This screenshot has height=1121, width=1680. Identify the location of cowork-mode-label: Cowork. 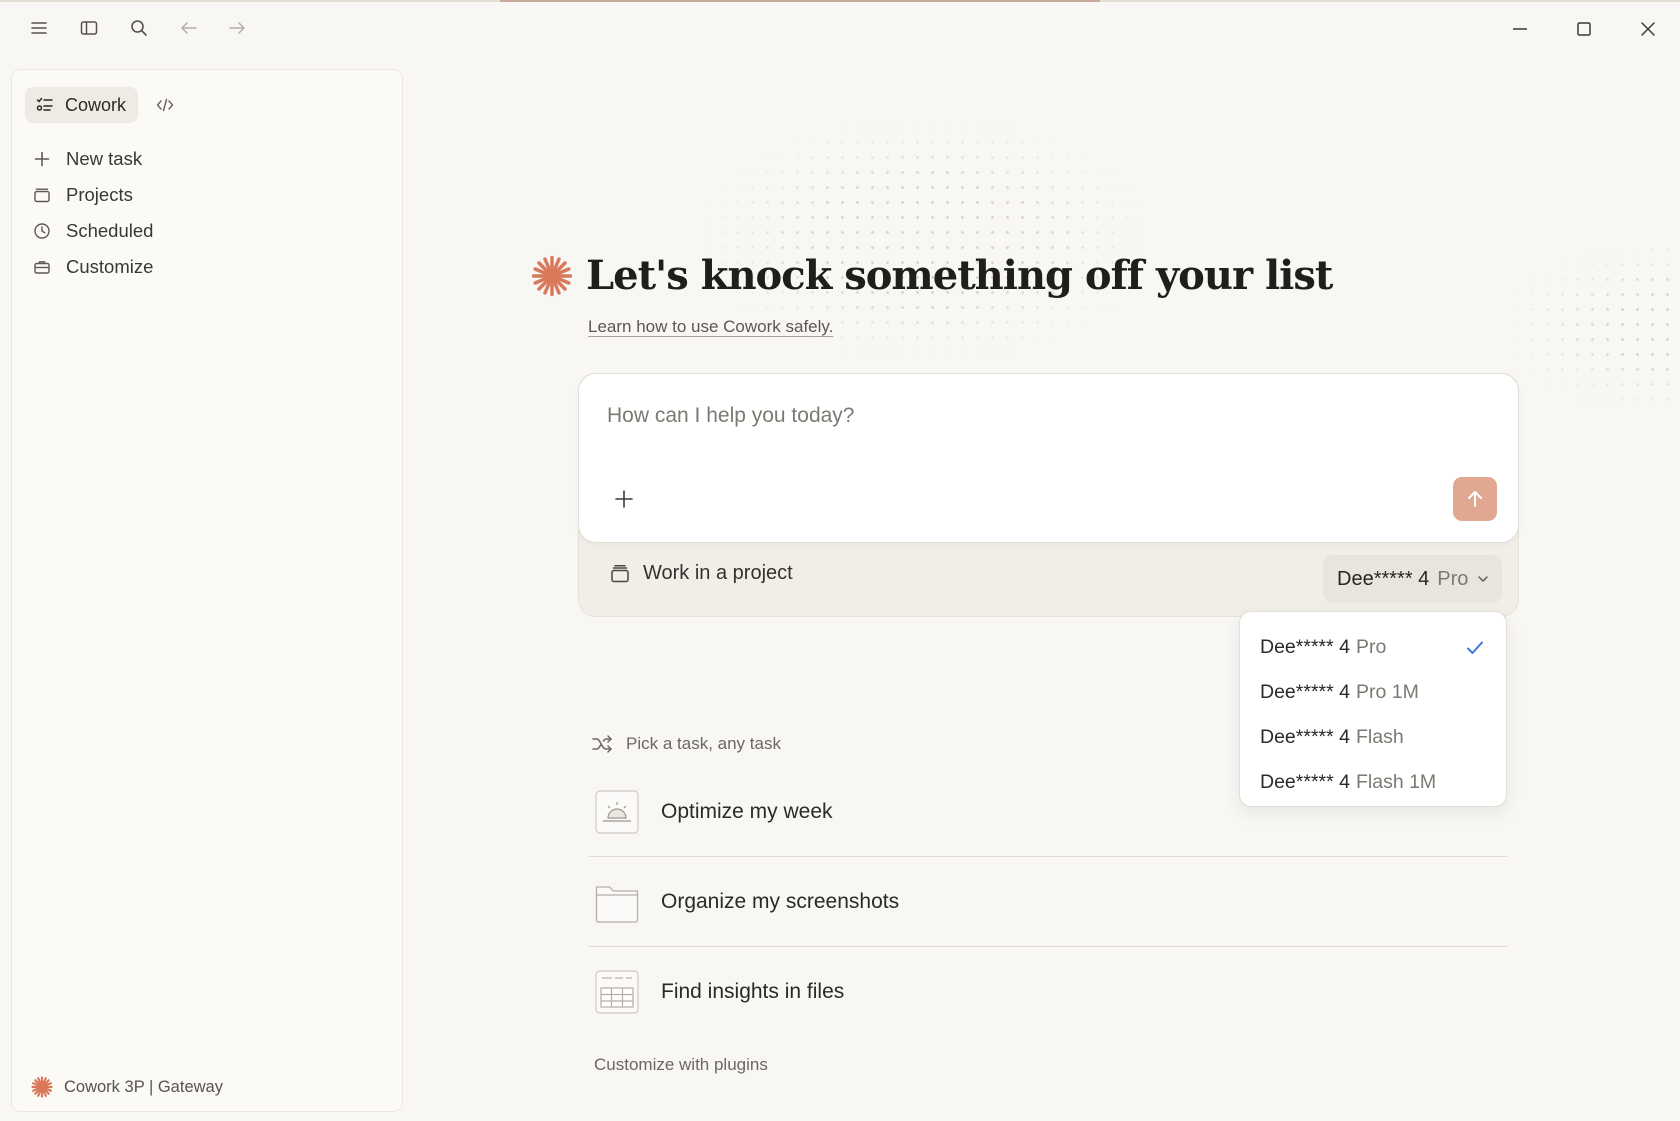
(96, 104).